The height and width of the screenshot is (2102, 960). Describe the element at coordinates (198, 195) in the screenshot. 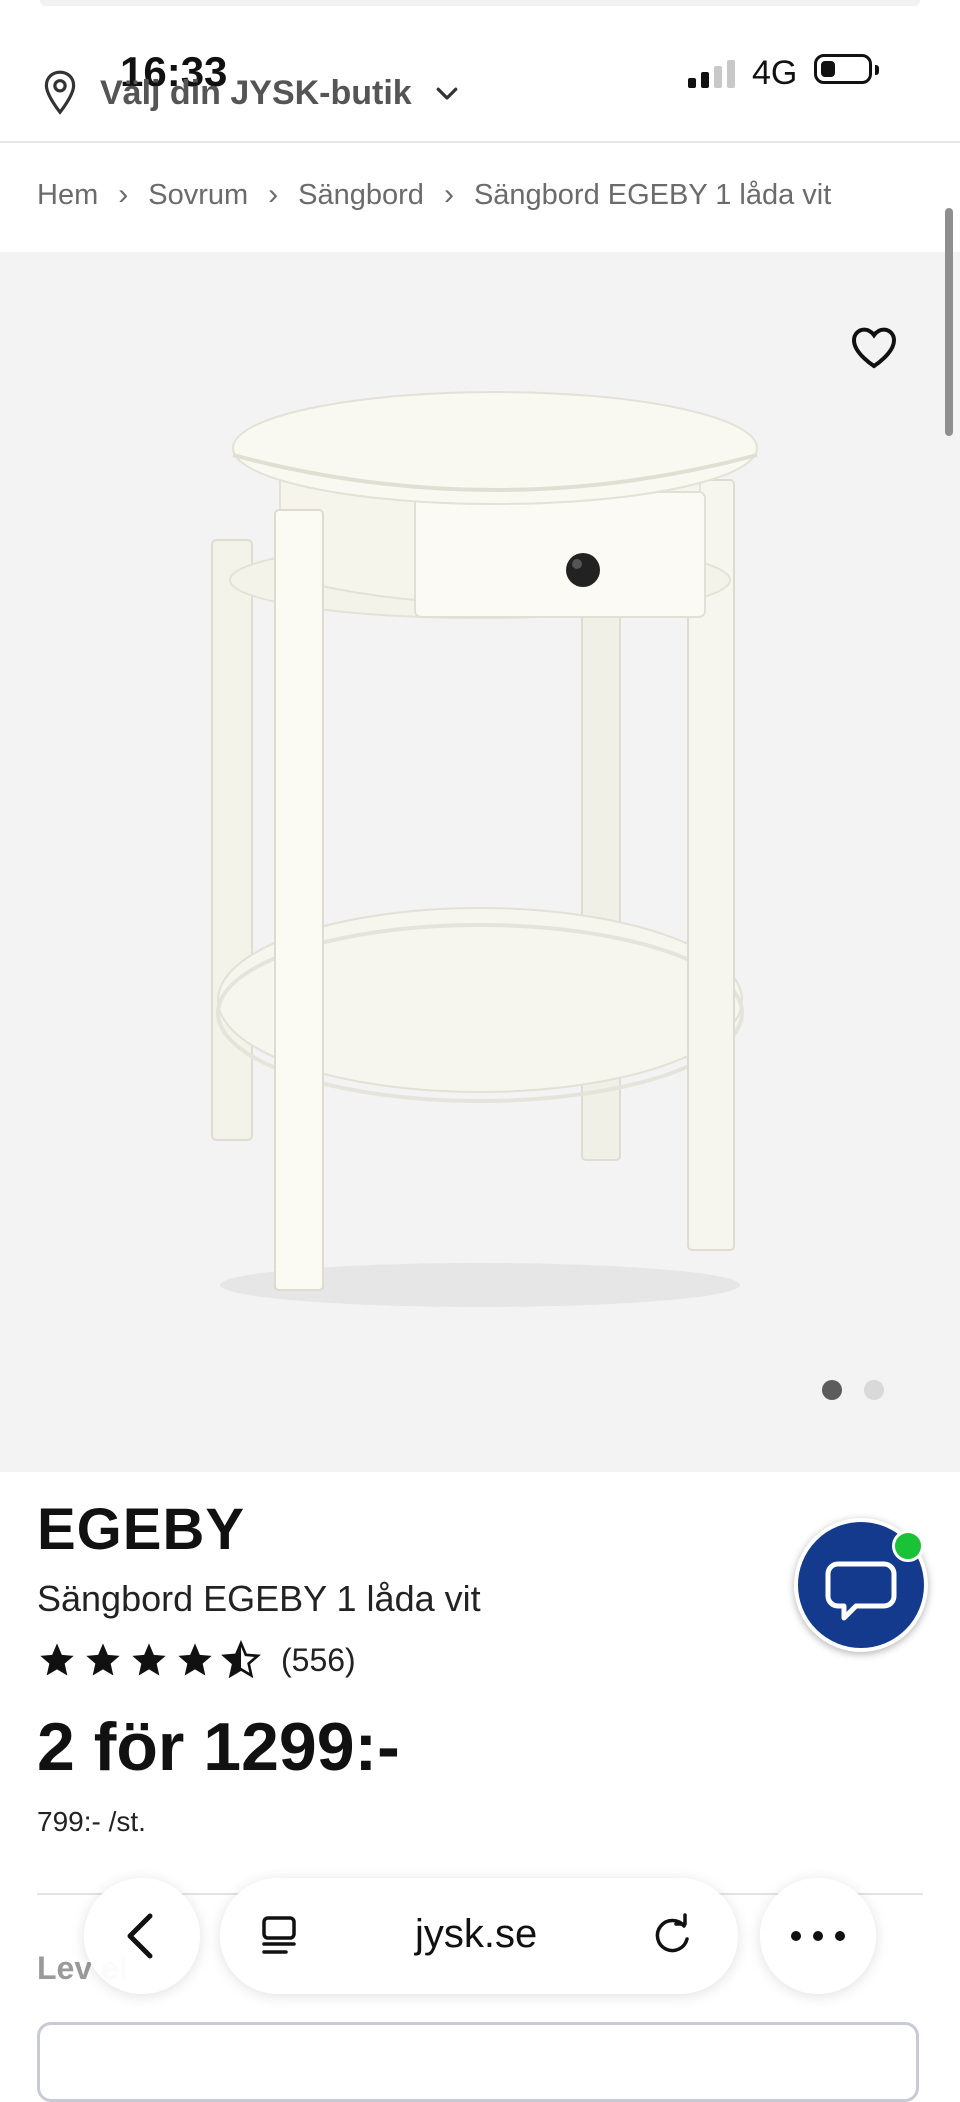

I see `breadcrumb-sovrum: Sovrum` at that location.